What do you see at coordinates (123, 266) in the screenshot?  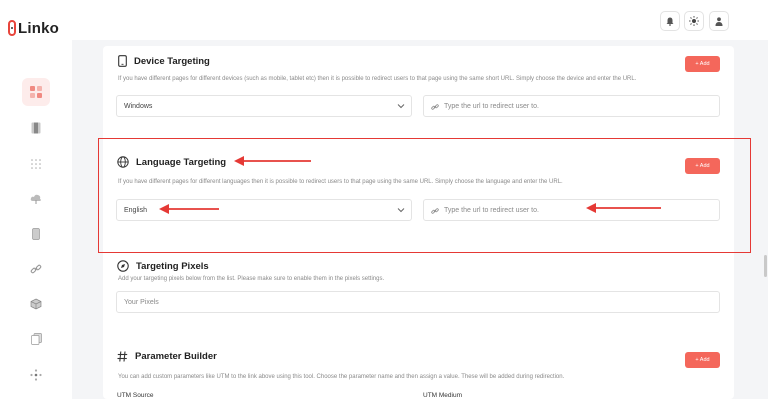 I see `target-icon` at bounding box center [123, 266].